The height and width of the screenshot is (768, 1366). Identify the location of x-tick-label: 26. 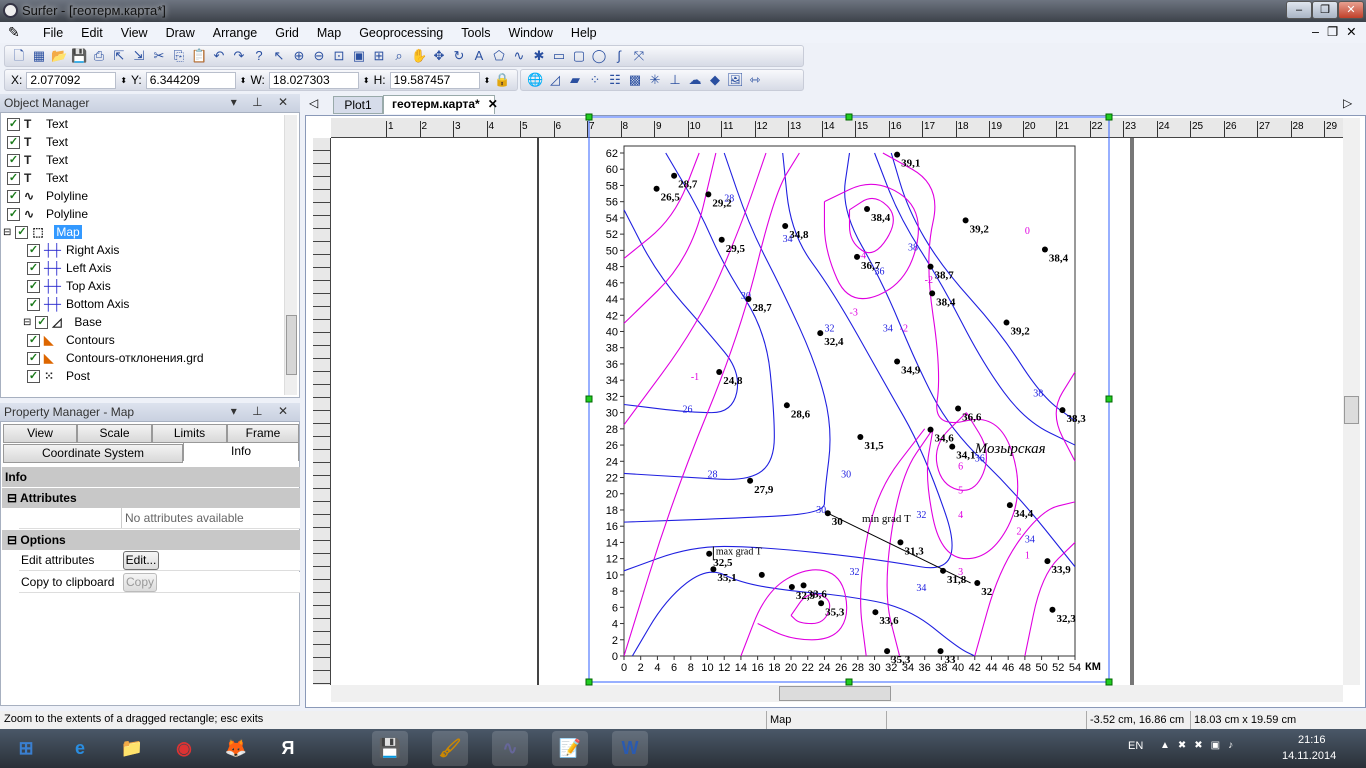
(841, 668).